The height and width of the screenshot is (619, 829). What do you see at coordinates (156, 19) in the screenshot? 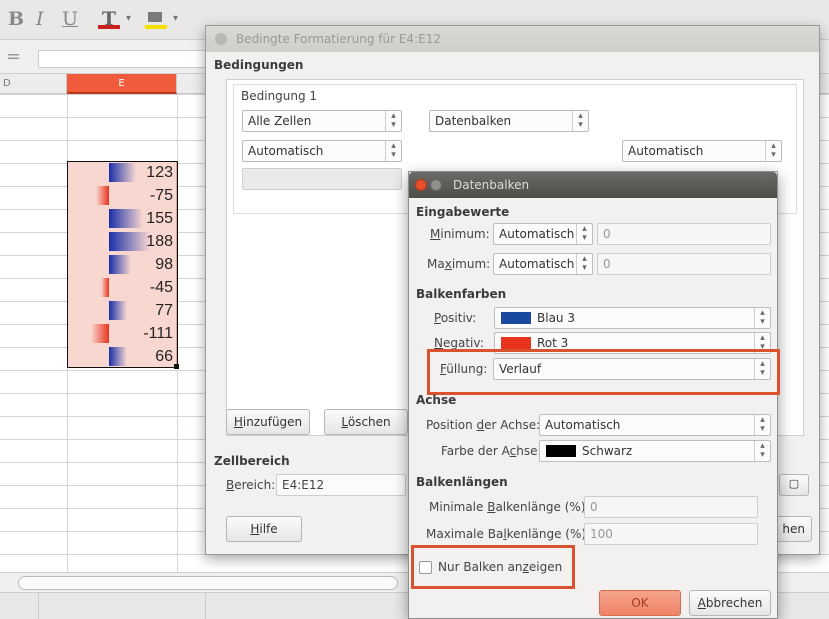
I see `highlight-color-icon` at bounding box center [156, 19].